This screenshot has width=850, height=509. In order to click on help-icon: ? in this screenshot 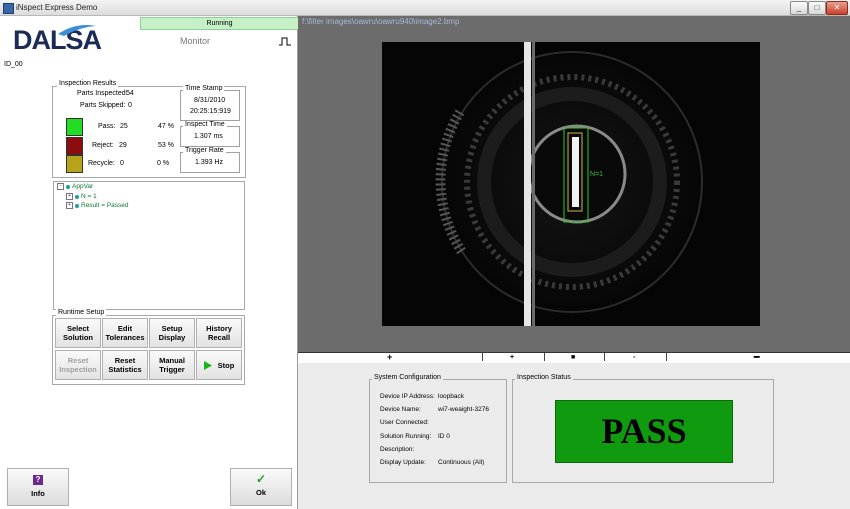, I will do `click(38, 480)`.